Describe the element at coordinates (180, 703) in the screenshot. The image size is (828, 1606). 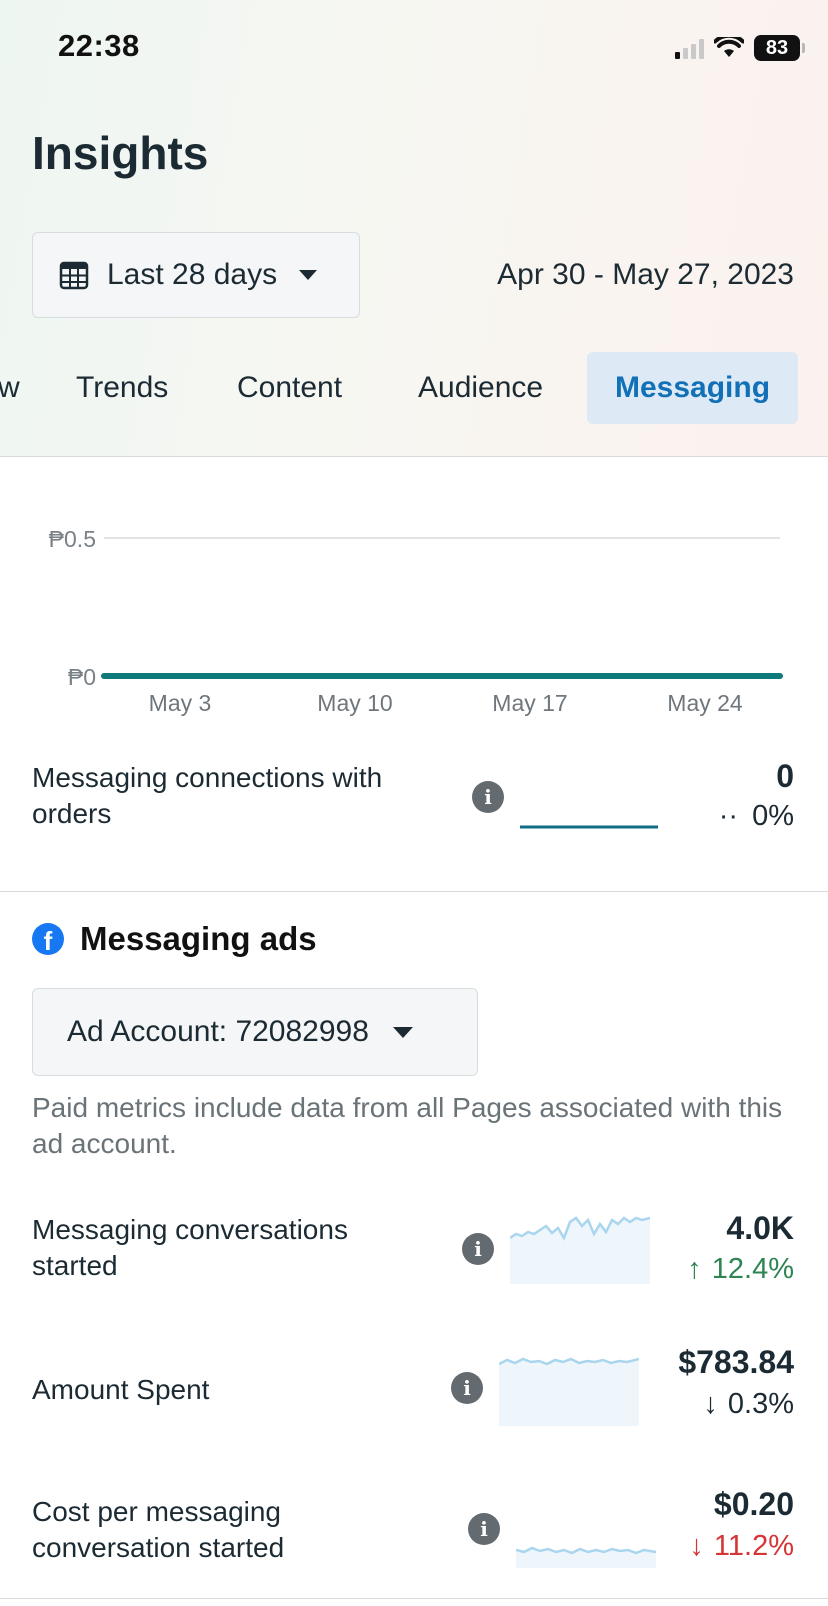
I see `x-tick-label: May 3` at that location.